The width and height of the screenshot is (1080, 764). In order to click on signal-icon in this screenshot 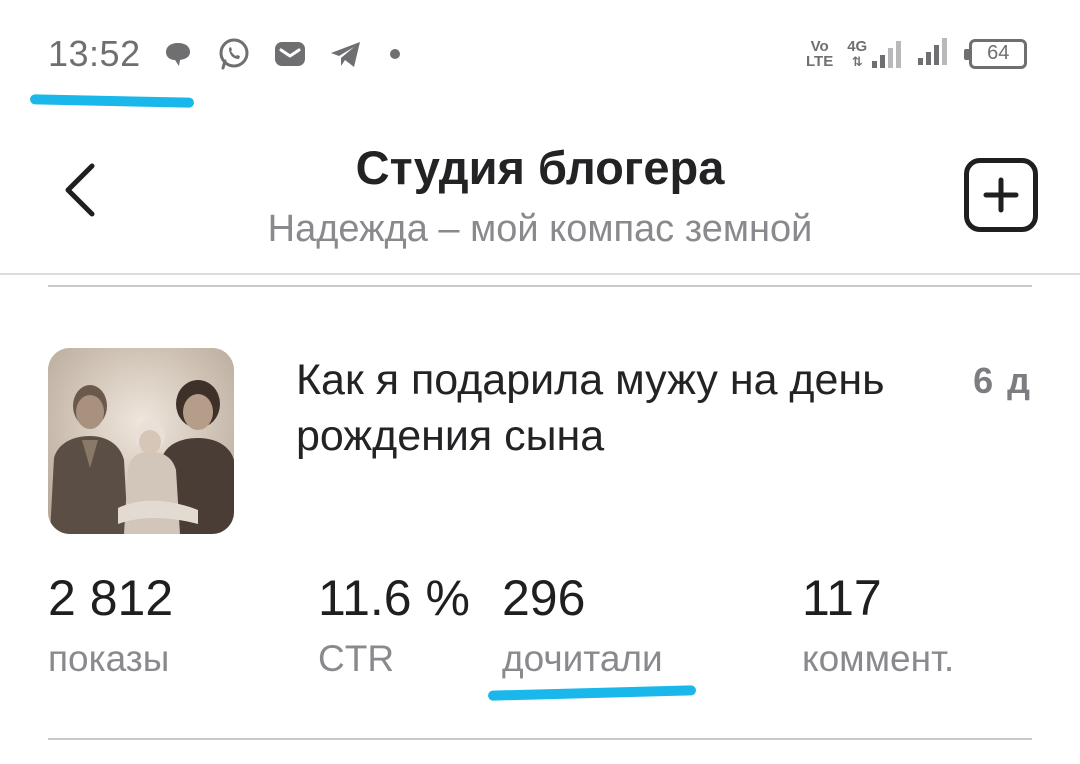, I will do `click(933, 53)`.